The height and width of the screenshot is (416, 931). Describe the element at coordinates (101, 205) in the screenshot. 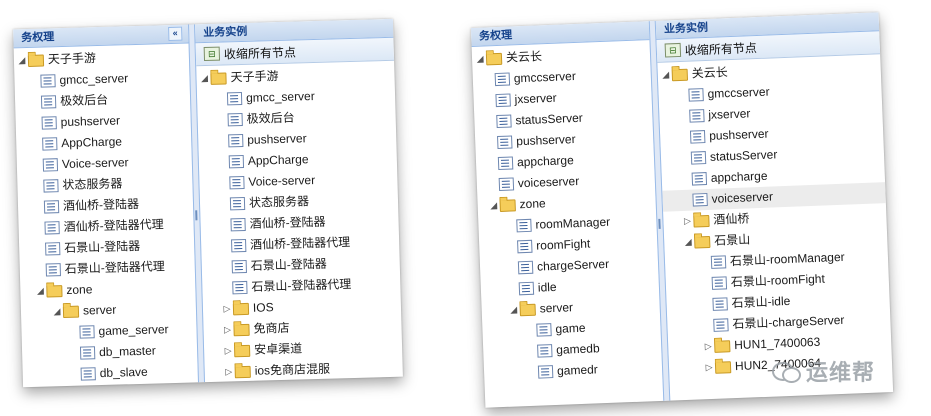

I see `tree-node-label: 酒仙桥-登陆器` at that location.